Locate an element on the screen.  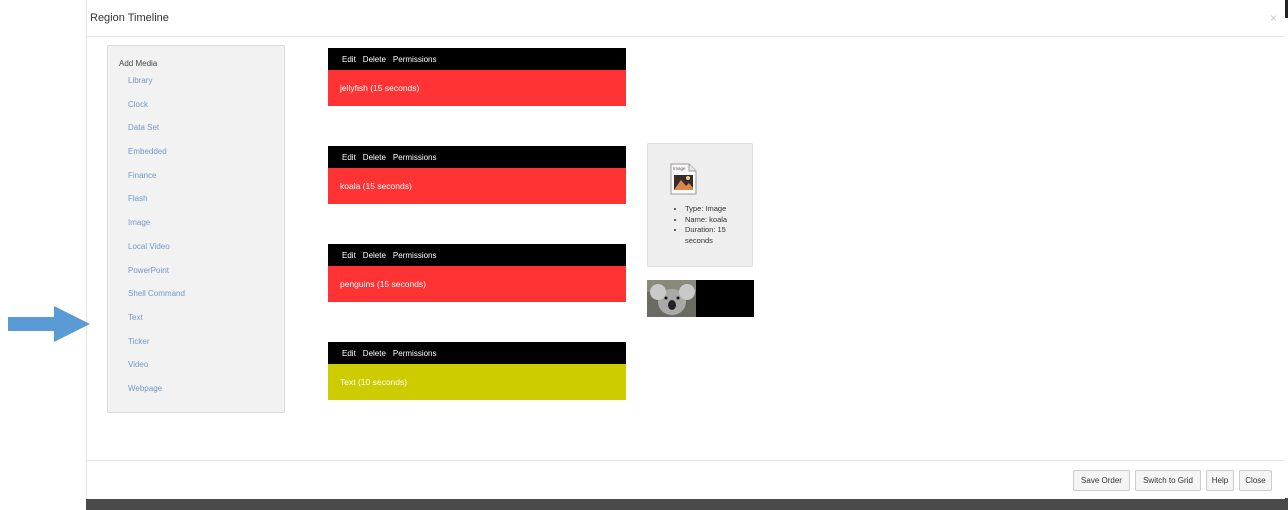
image-icon-label: Image is located at coordinates (679, 168).